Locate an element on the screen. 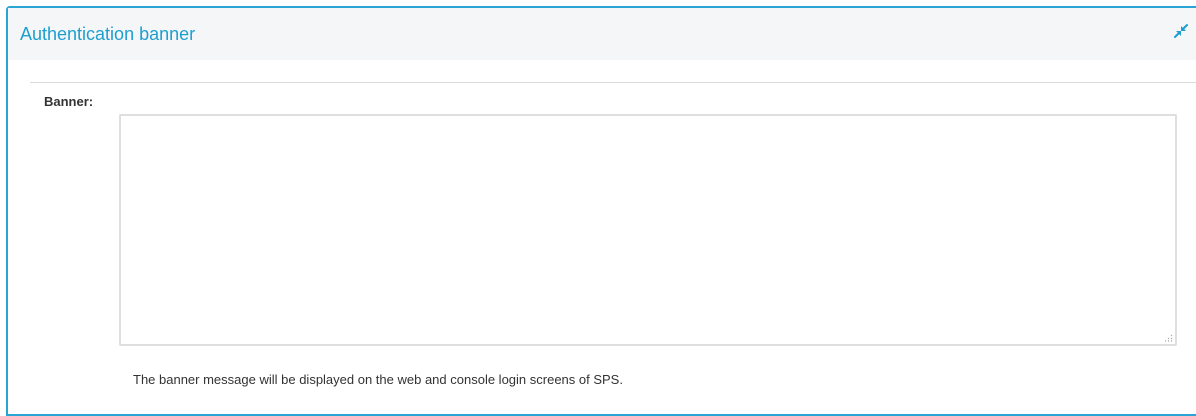 This screenshot has width=1196, height=416. collapse-arrows-icon is located at coordinates (1181, 31).